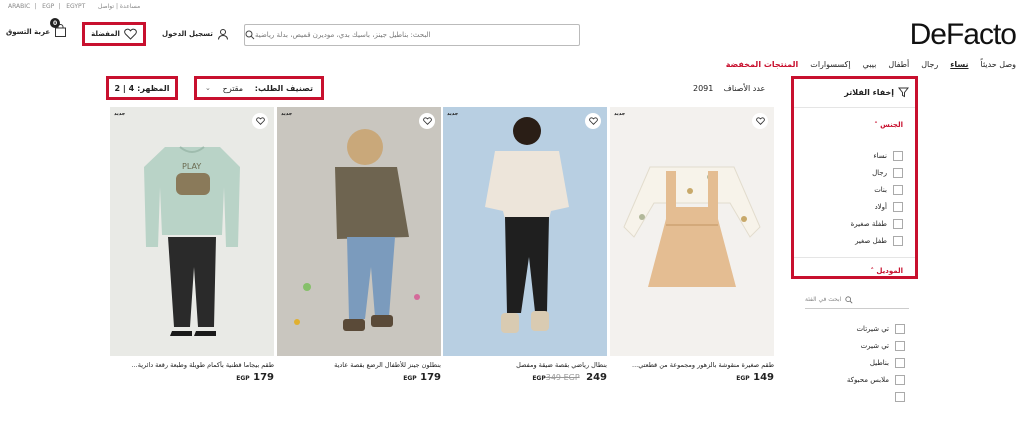 The width and height of the screenshot is (1024, 447). Describe the element at coordinates (929, 64) in the screenshot. I see `nav-item-men: رجال` at that location.